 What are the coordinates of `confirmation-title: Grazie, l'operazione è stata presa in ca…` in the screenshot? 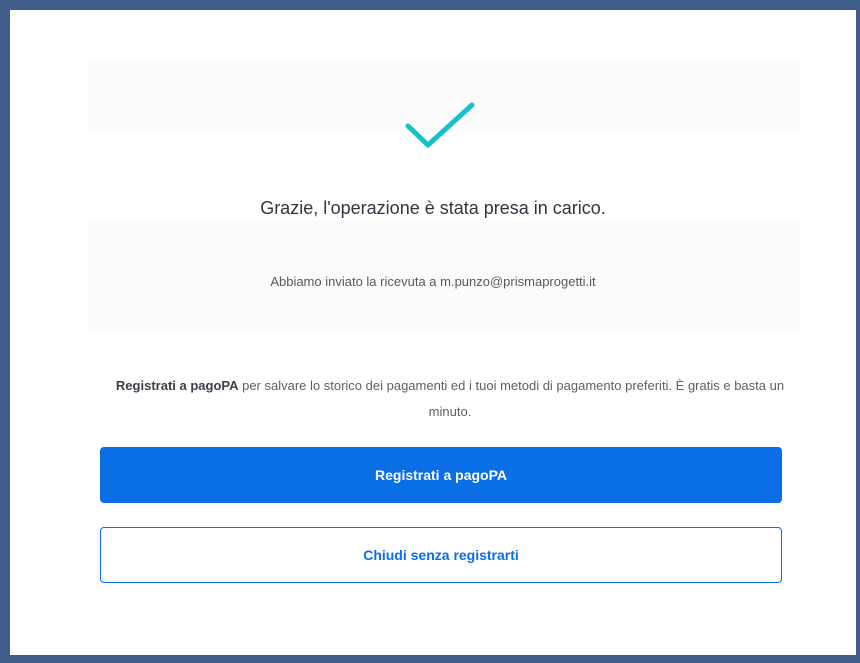 It's located at (433, 208).